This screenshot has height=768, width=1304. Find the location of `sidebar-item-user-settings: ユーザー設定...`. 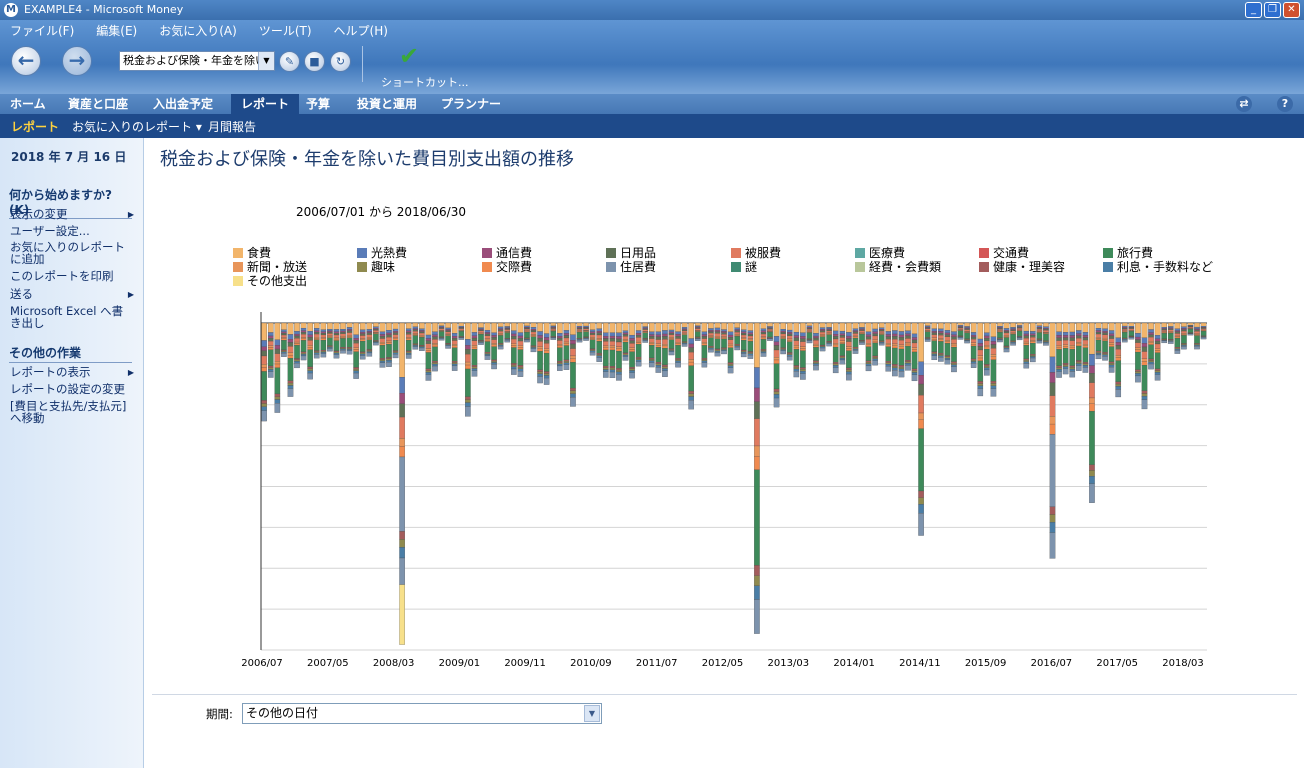

sidebar-item-user-settings: ユーザー設定... is located at coordinates (72, 231).